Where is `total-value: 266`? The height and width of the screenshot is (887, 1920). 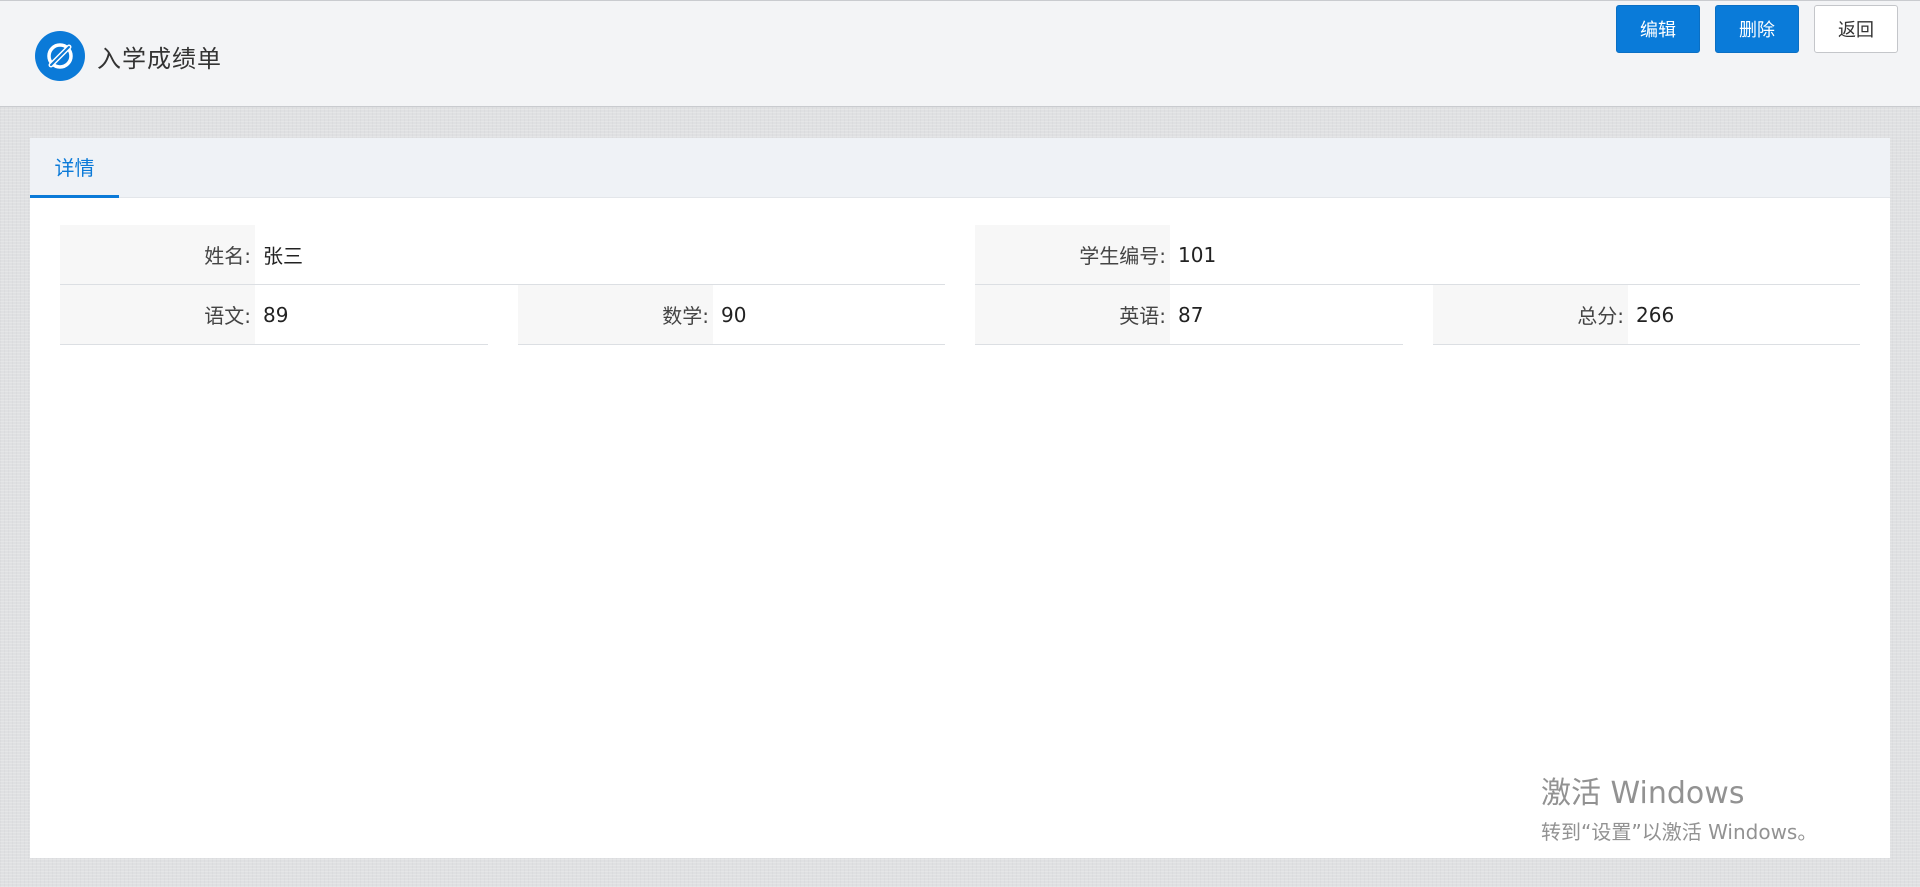
total-value: 266 is located at coordinates (1744, 314).